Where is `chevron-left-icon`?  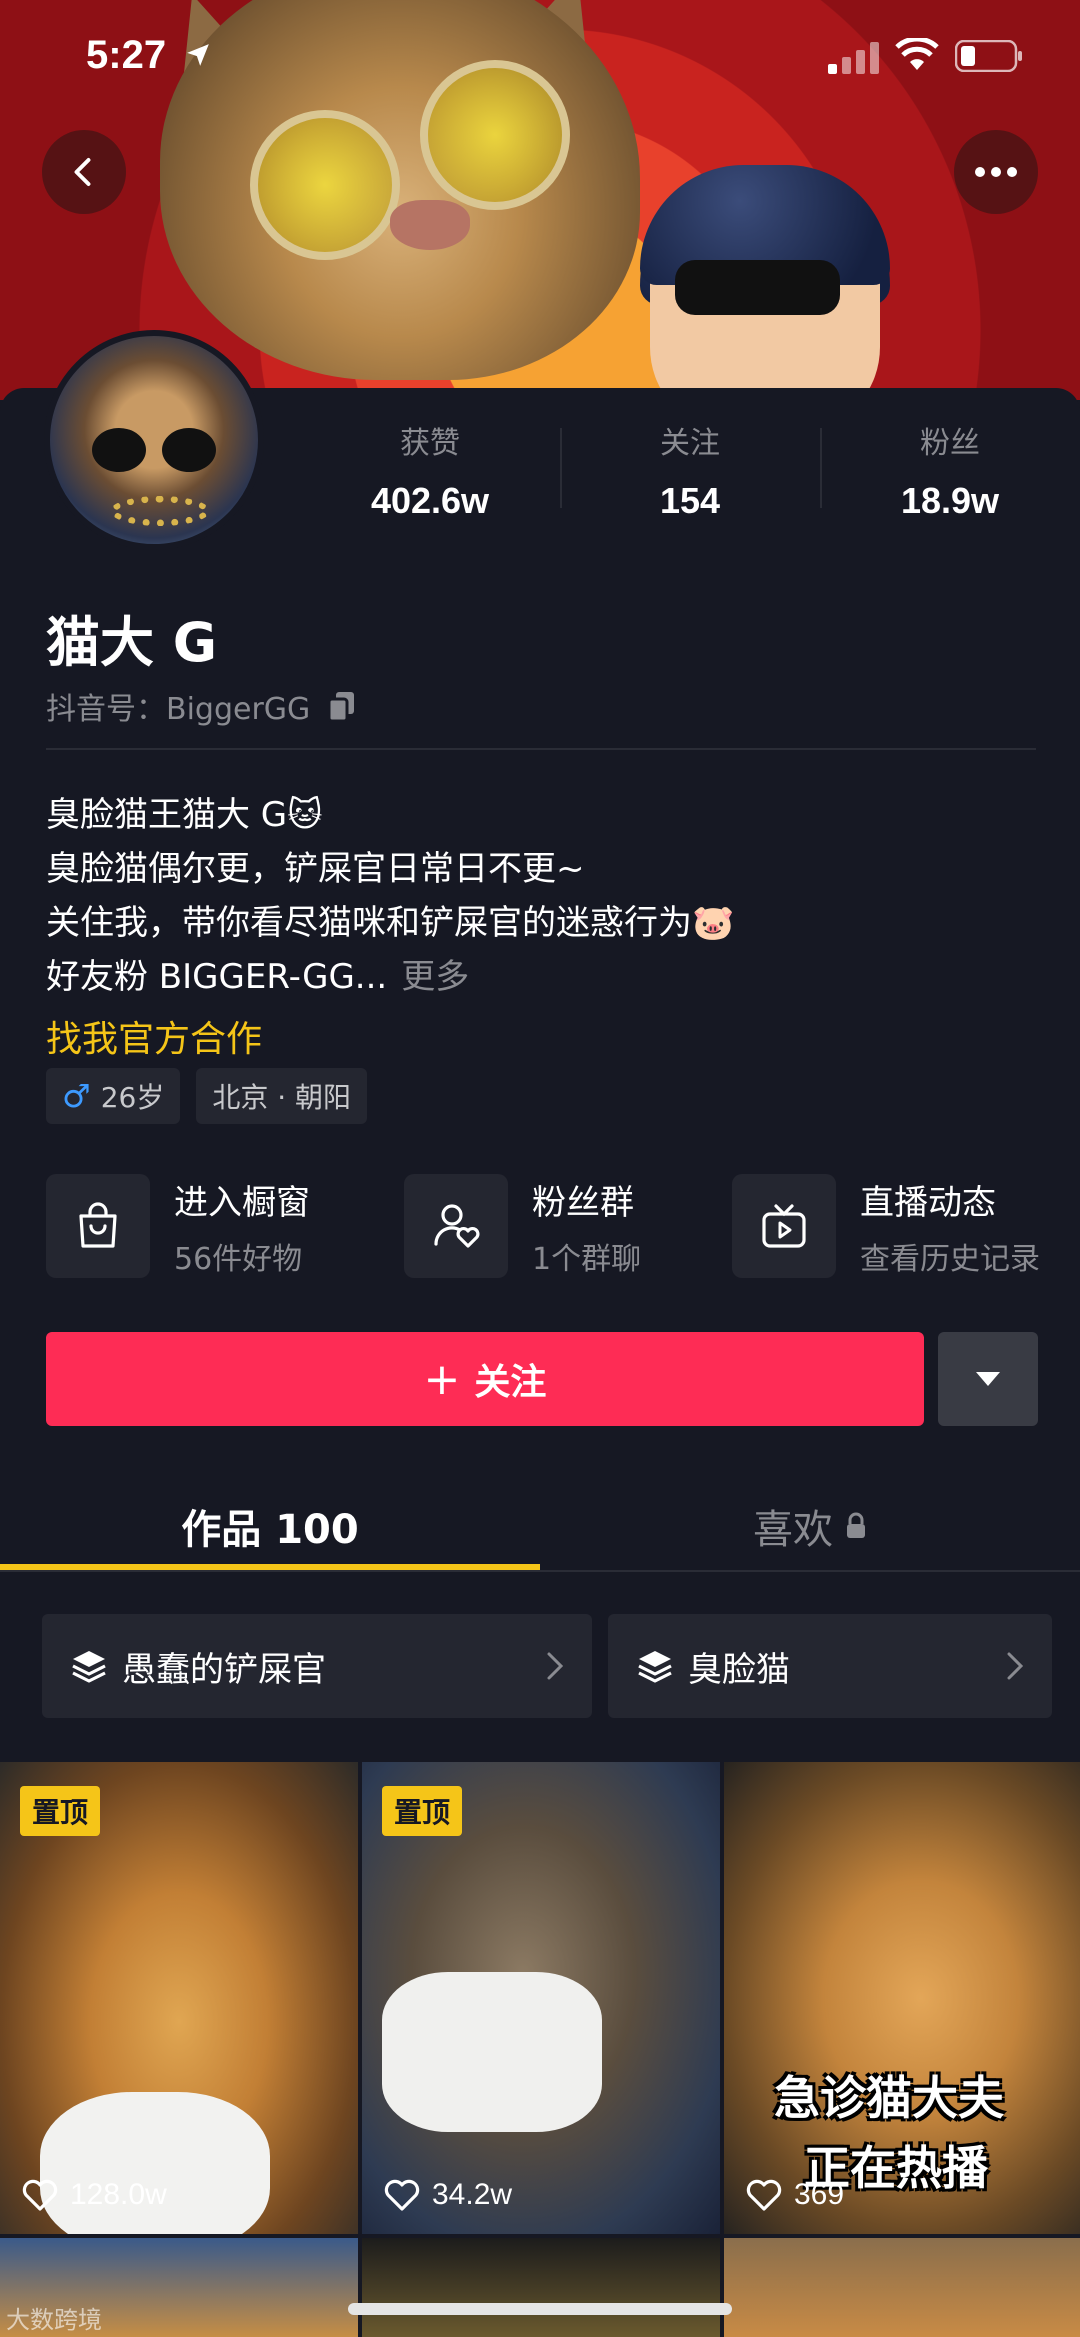 chevron-left-icon is located at coordinates (82, 172).